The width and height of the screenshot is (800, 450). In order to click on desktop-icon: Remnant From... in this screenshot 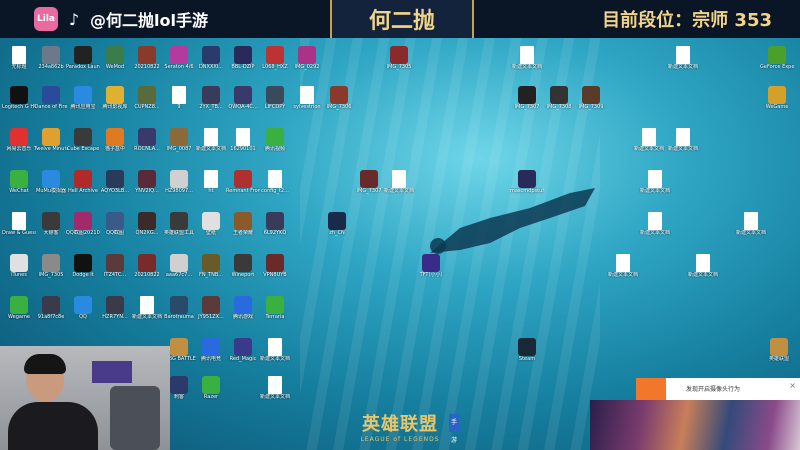, I will do `click(243, 182)`.